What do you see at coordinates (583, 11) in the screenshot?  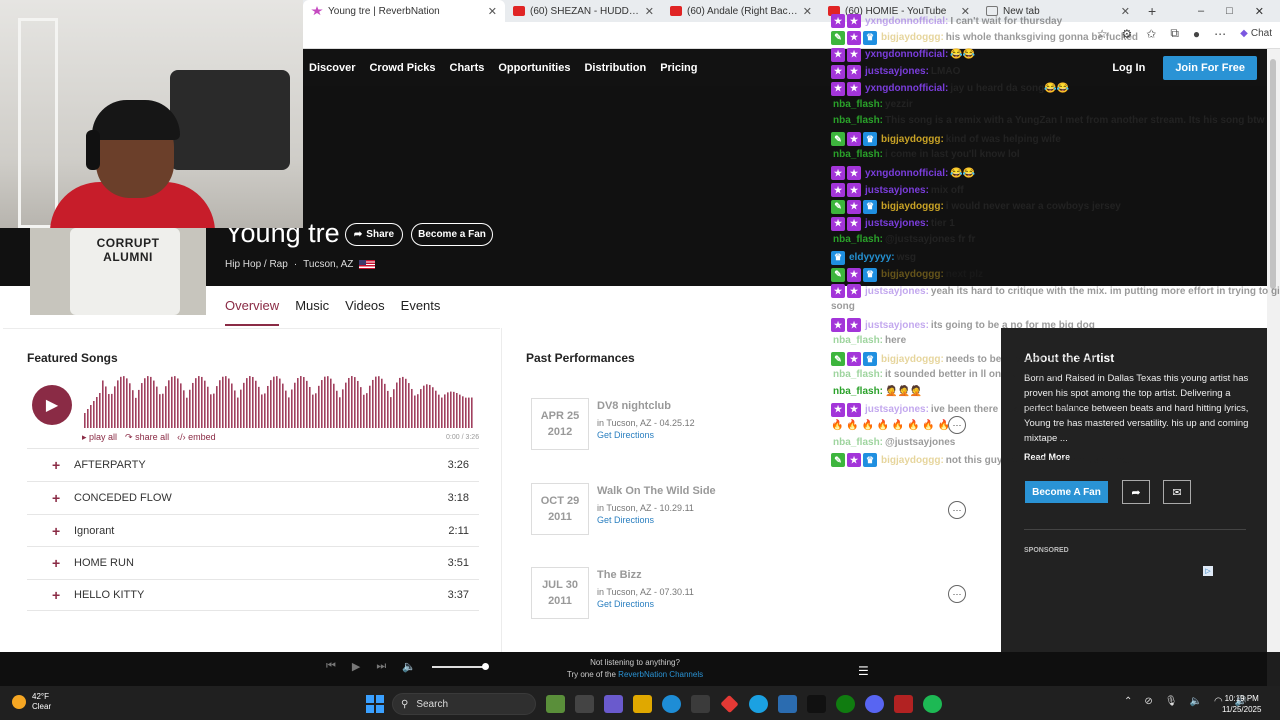 I see `browser-tab: (60) SHEZAN - HUDDAI HUTASHI ✕` at bounding box center [583, 11].